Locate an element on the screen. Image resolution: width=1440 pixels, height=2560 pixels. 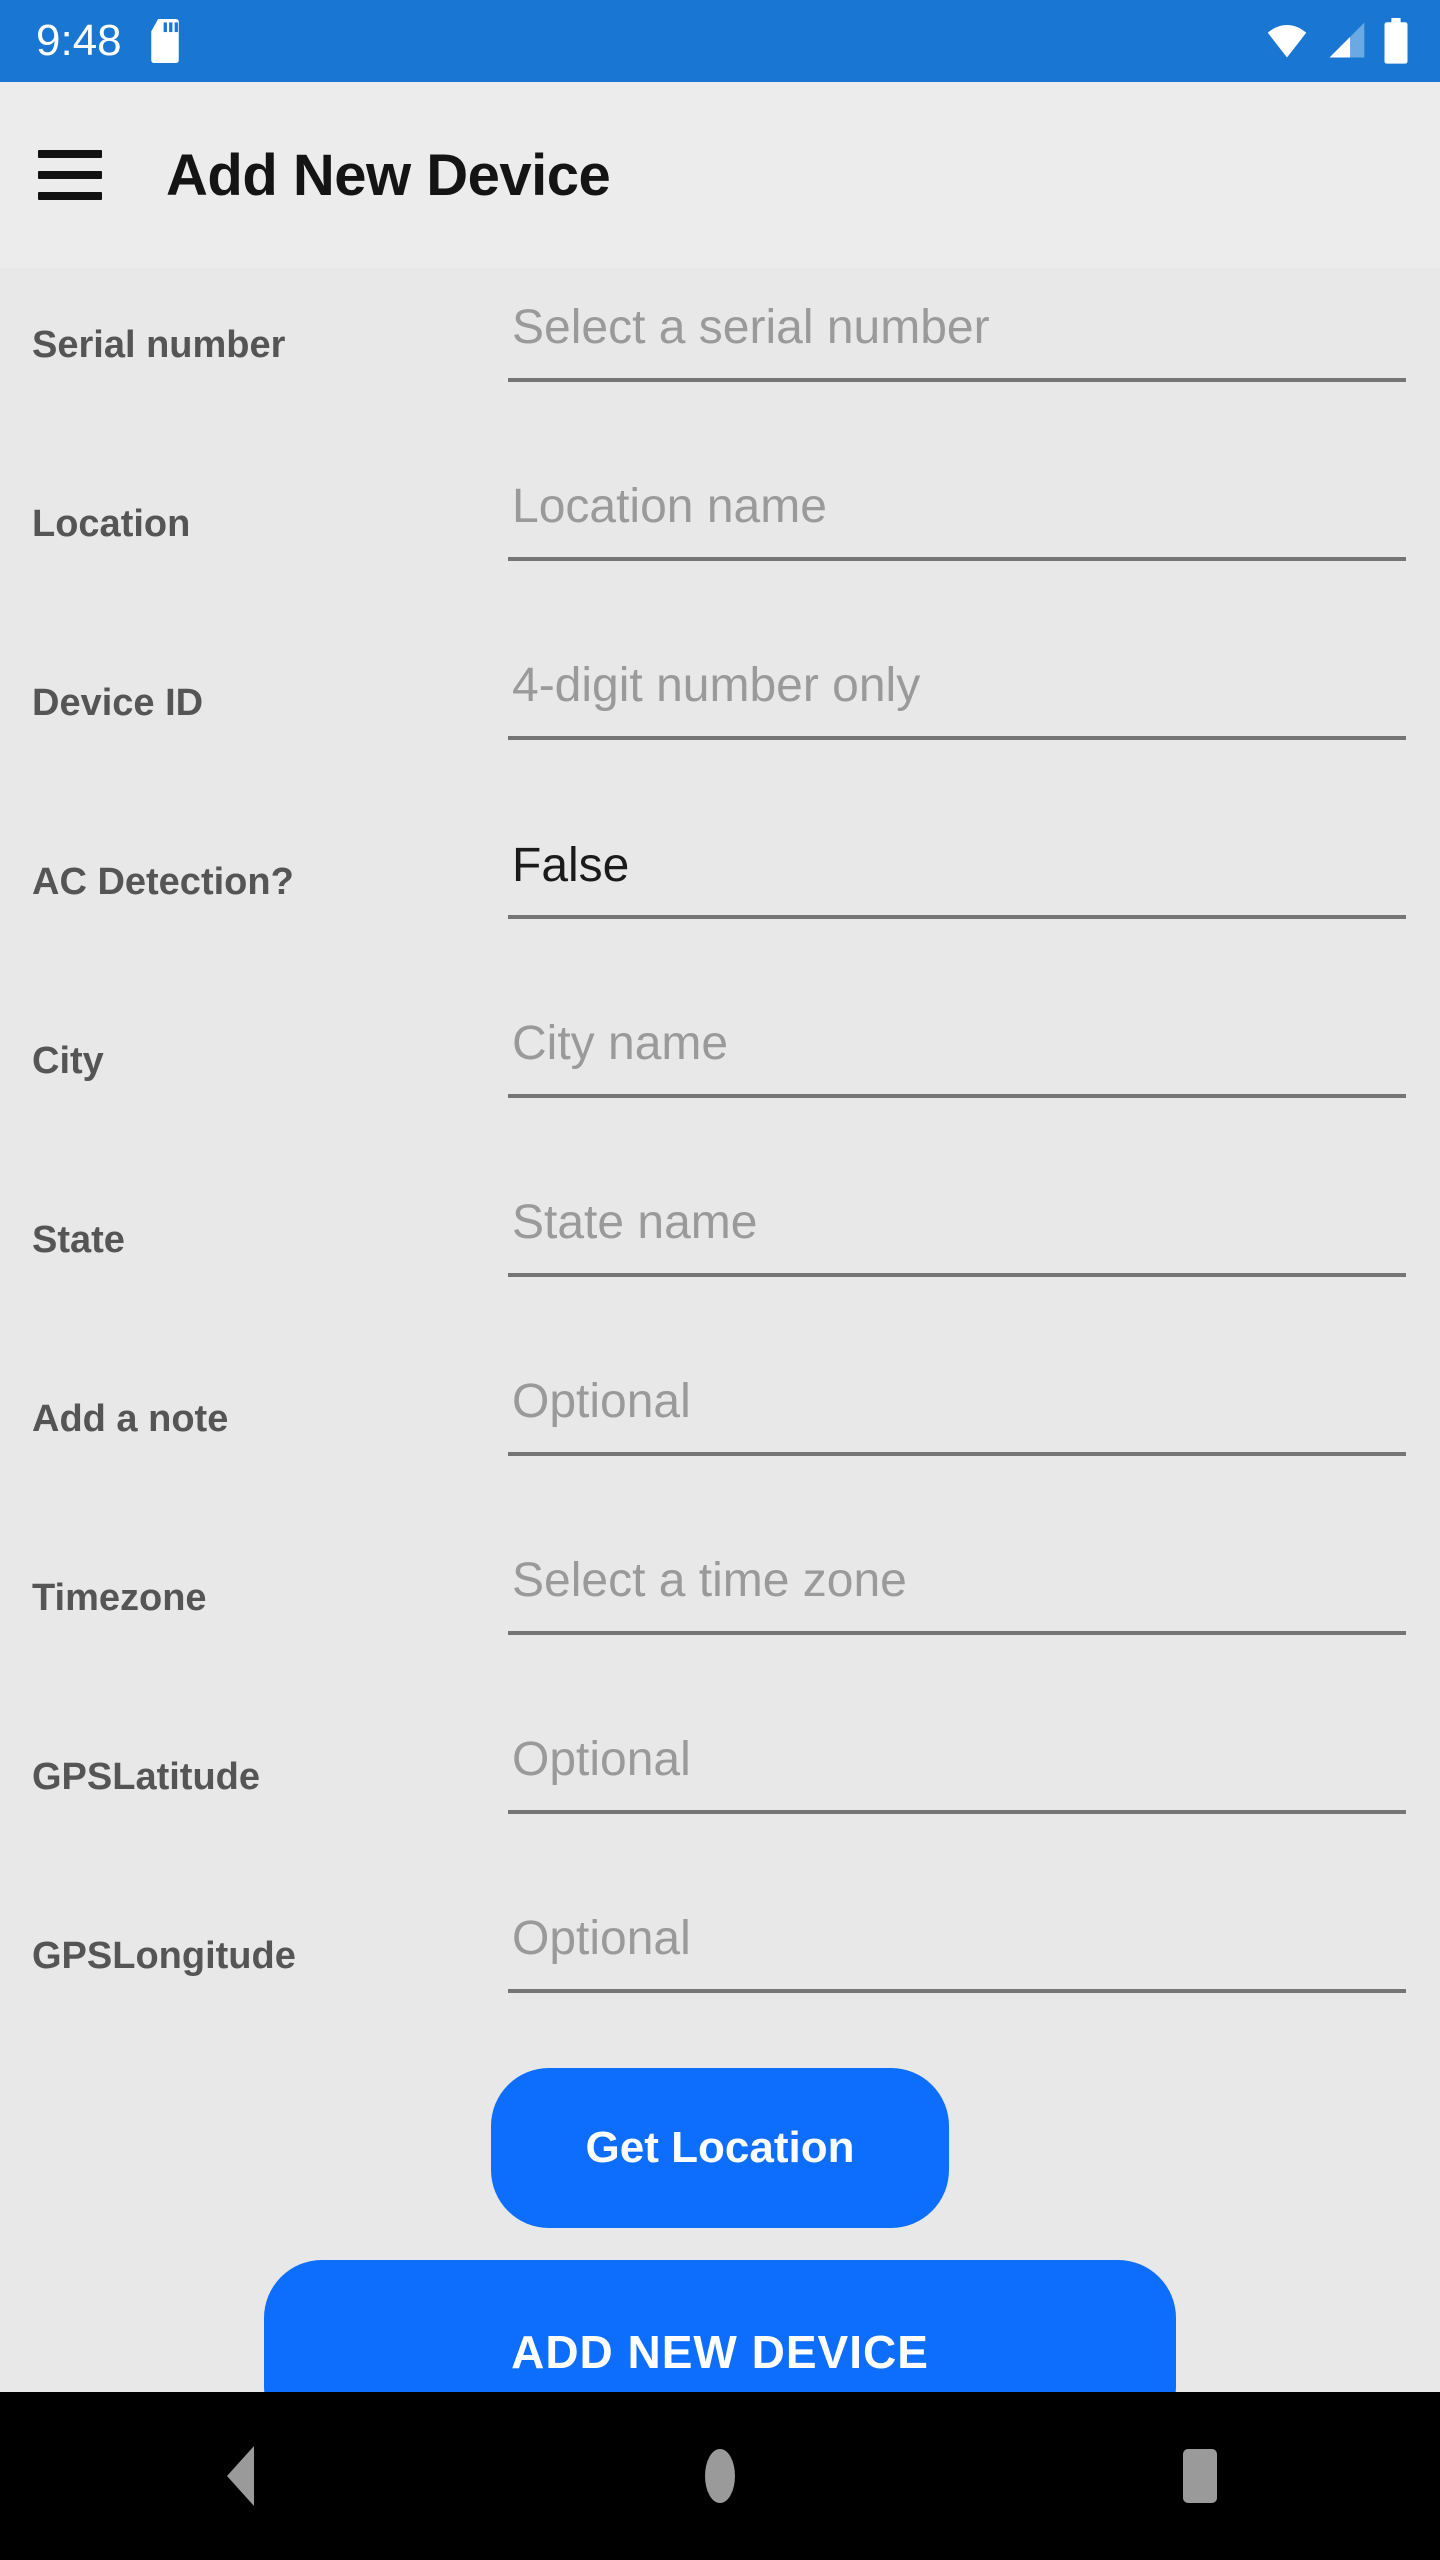
submit-row: ADD NEW DEVICE is located at coordinates (720, 2326).